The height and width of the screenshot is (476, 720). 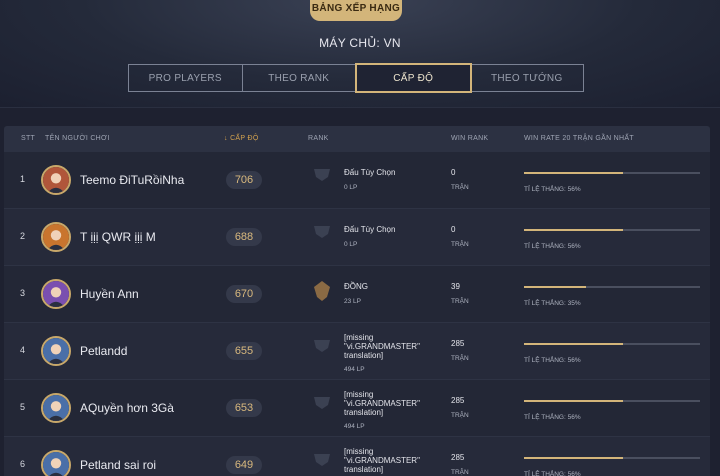 What do you see at coordinates (356, 286) in the screenshot?
I see `rank-name: ĐỒNG` at bounding box center [356, 286].